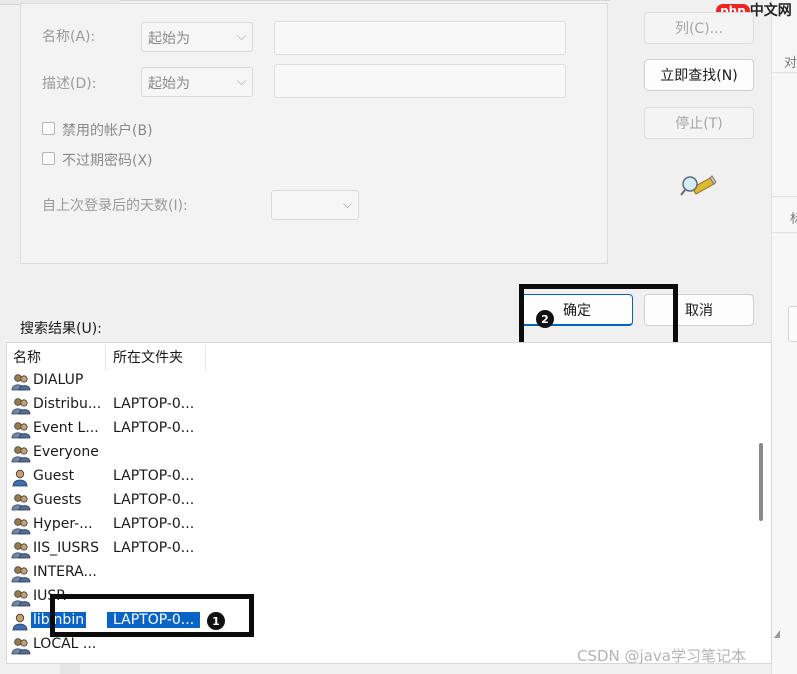  I want to click on resize-grip, so click(777, 634).